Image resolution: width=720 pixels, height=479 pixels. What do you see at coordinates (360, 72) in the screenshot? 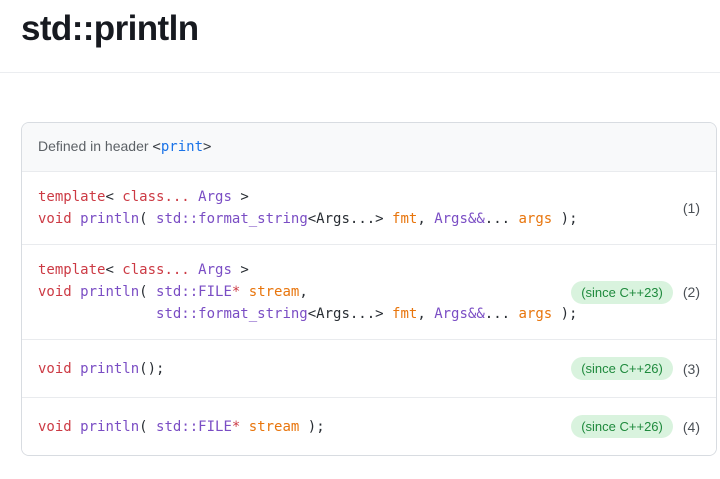
I see `title-divider` at bounding box center [360, 72].